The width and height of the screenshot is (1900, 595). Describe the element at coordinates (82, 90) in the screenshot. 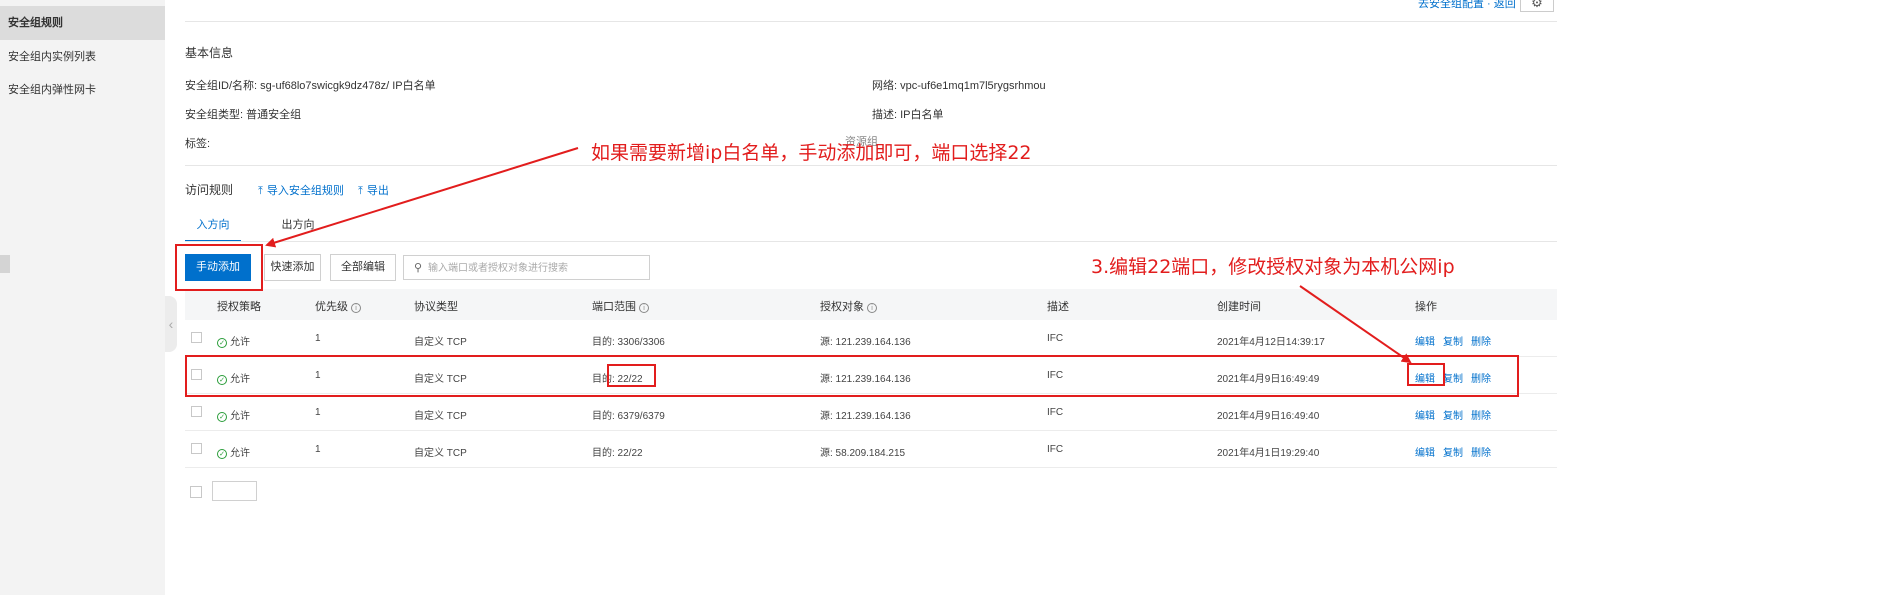

I see `sidebar-item-eni: 安全组内弹性网卡` at that location.